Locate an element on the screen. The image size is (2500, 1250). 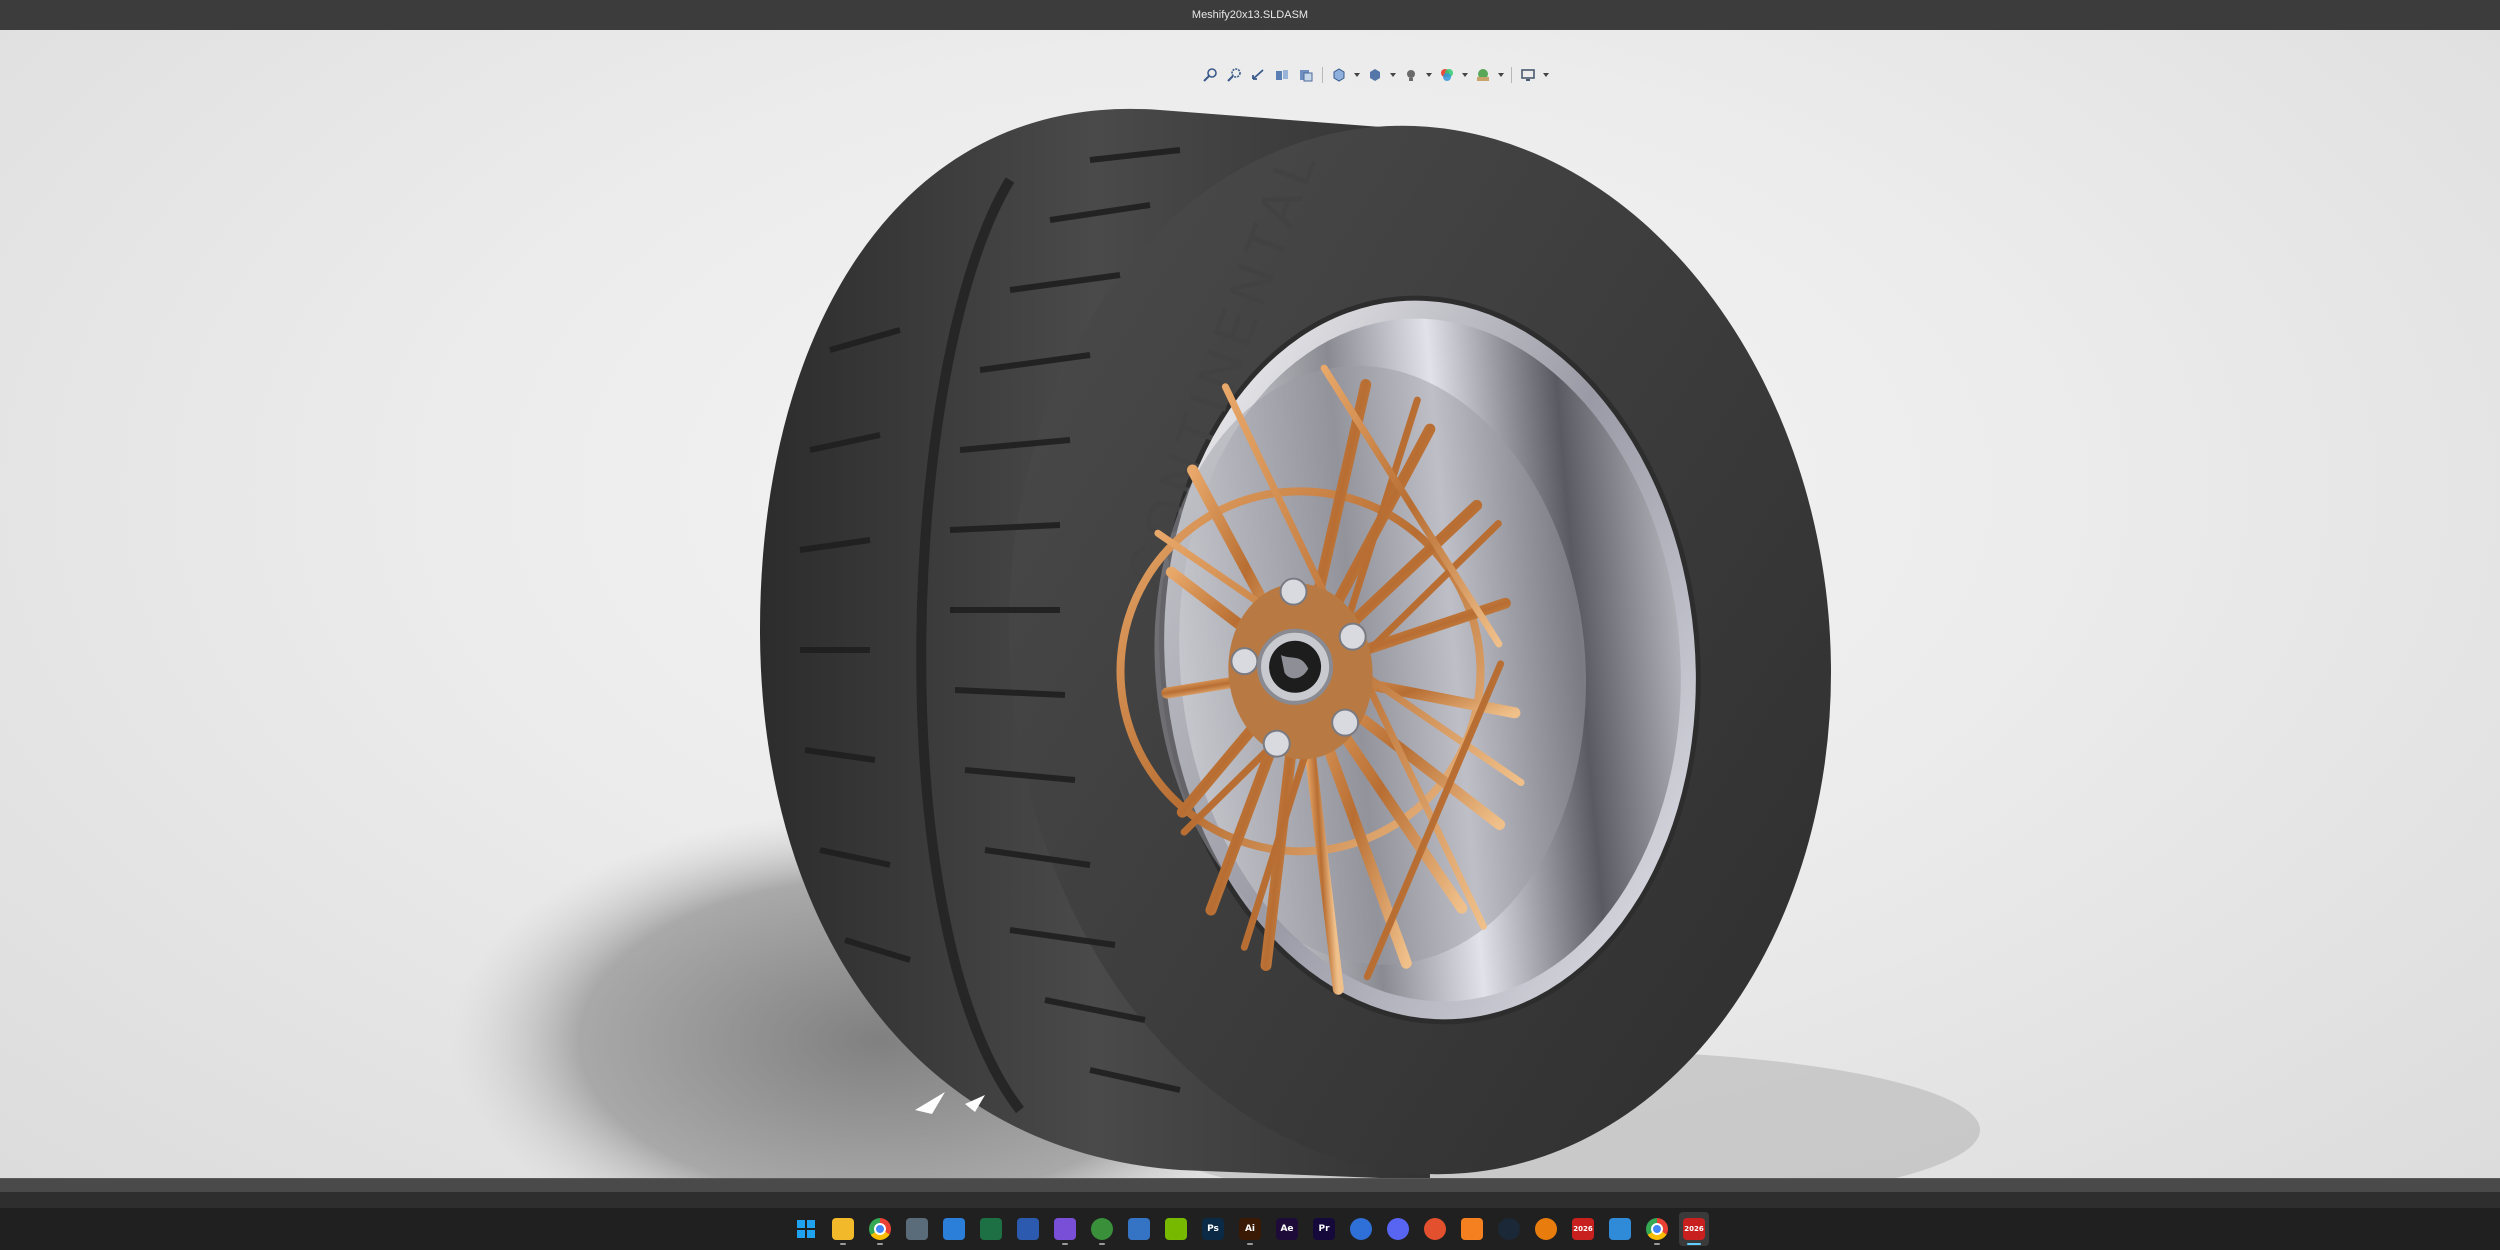
blender-taskbar-button is located at coordinates (1546, 1229).